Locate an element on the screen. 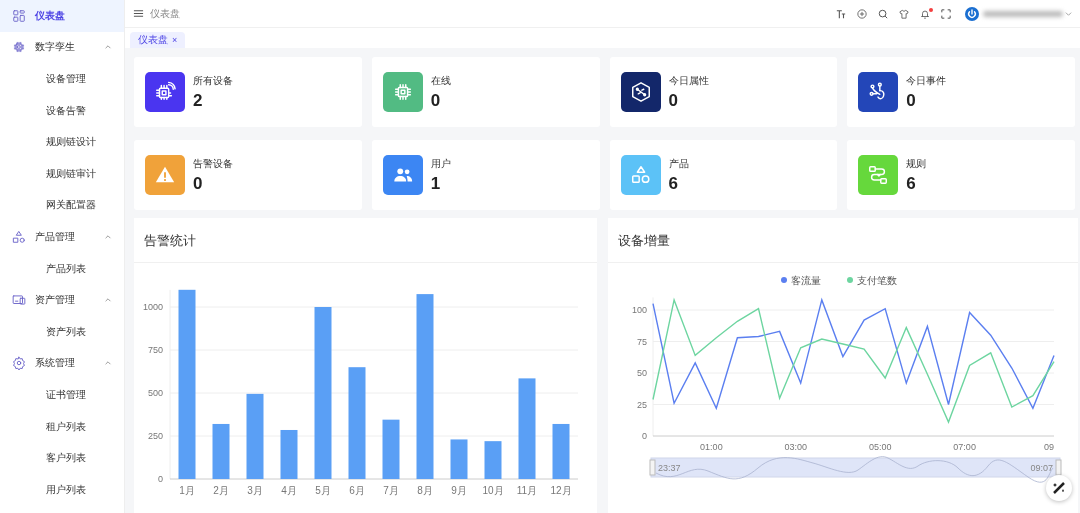 The image size is (1080, 513). axis-label: 4月 is located at coordinates (289, 490).